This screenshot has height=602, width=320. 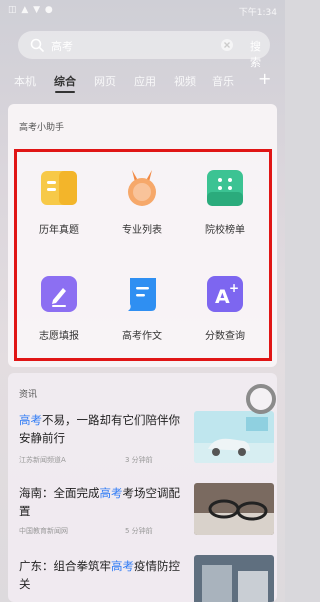 What do you see at coordinates (65, 81) in the screenshot?
I see `tab-all: 综合` at bounding box center [65, 81].